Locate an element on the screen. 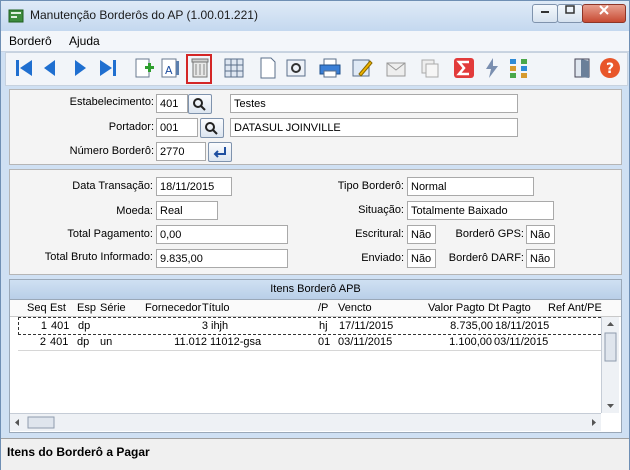 The height and width of the screenshot is (470, 630). edit-form-icon is located at coordinates (362, 68).